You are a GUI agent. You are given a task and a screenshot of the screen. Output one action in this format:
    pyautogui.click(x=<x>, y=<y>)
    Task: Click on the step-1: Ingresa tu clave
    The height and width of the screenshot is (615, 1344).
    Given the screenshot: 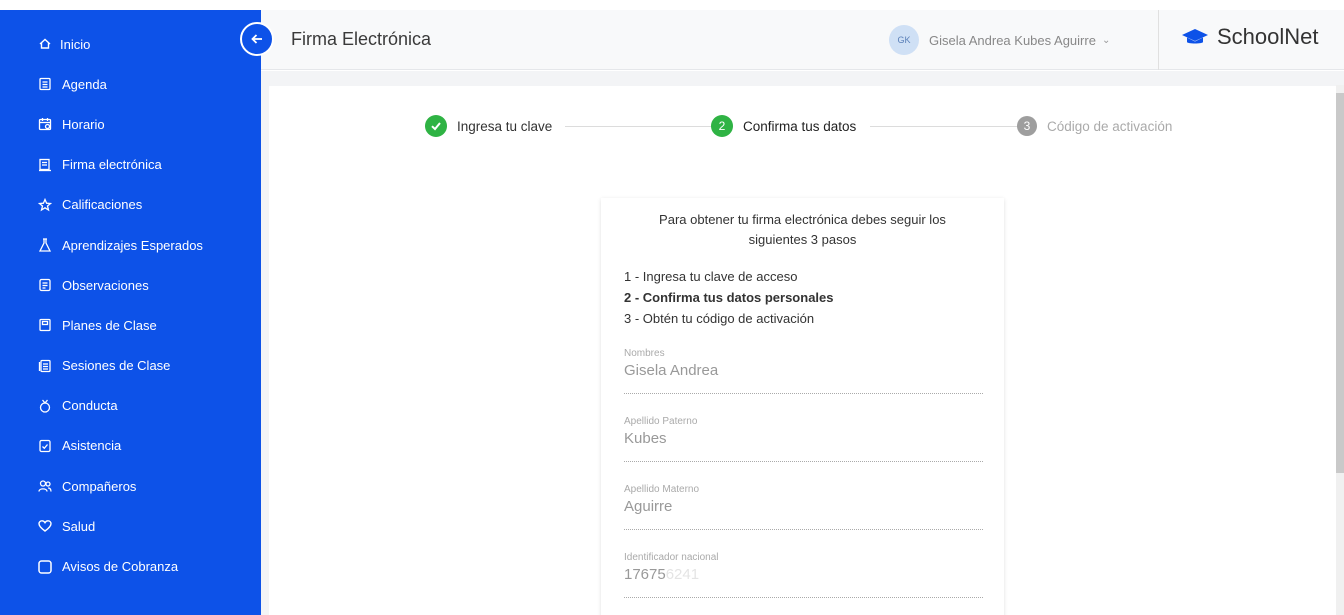 What is the action you would take?
    pyautogui.click(x=493, y=126)
    